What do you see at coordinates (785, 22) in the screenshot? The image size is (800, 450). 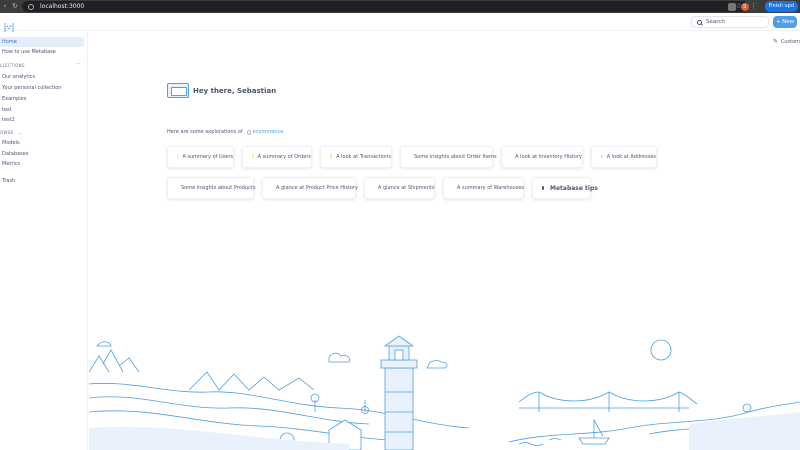 I see `new-button: + New` at bounding box center [785, 22].